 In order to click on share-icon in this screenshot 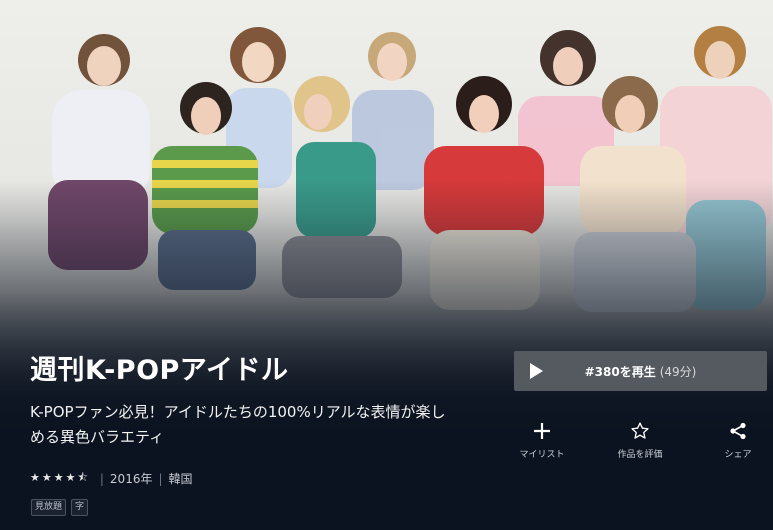, I will do `click(738, 431)`.